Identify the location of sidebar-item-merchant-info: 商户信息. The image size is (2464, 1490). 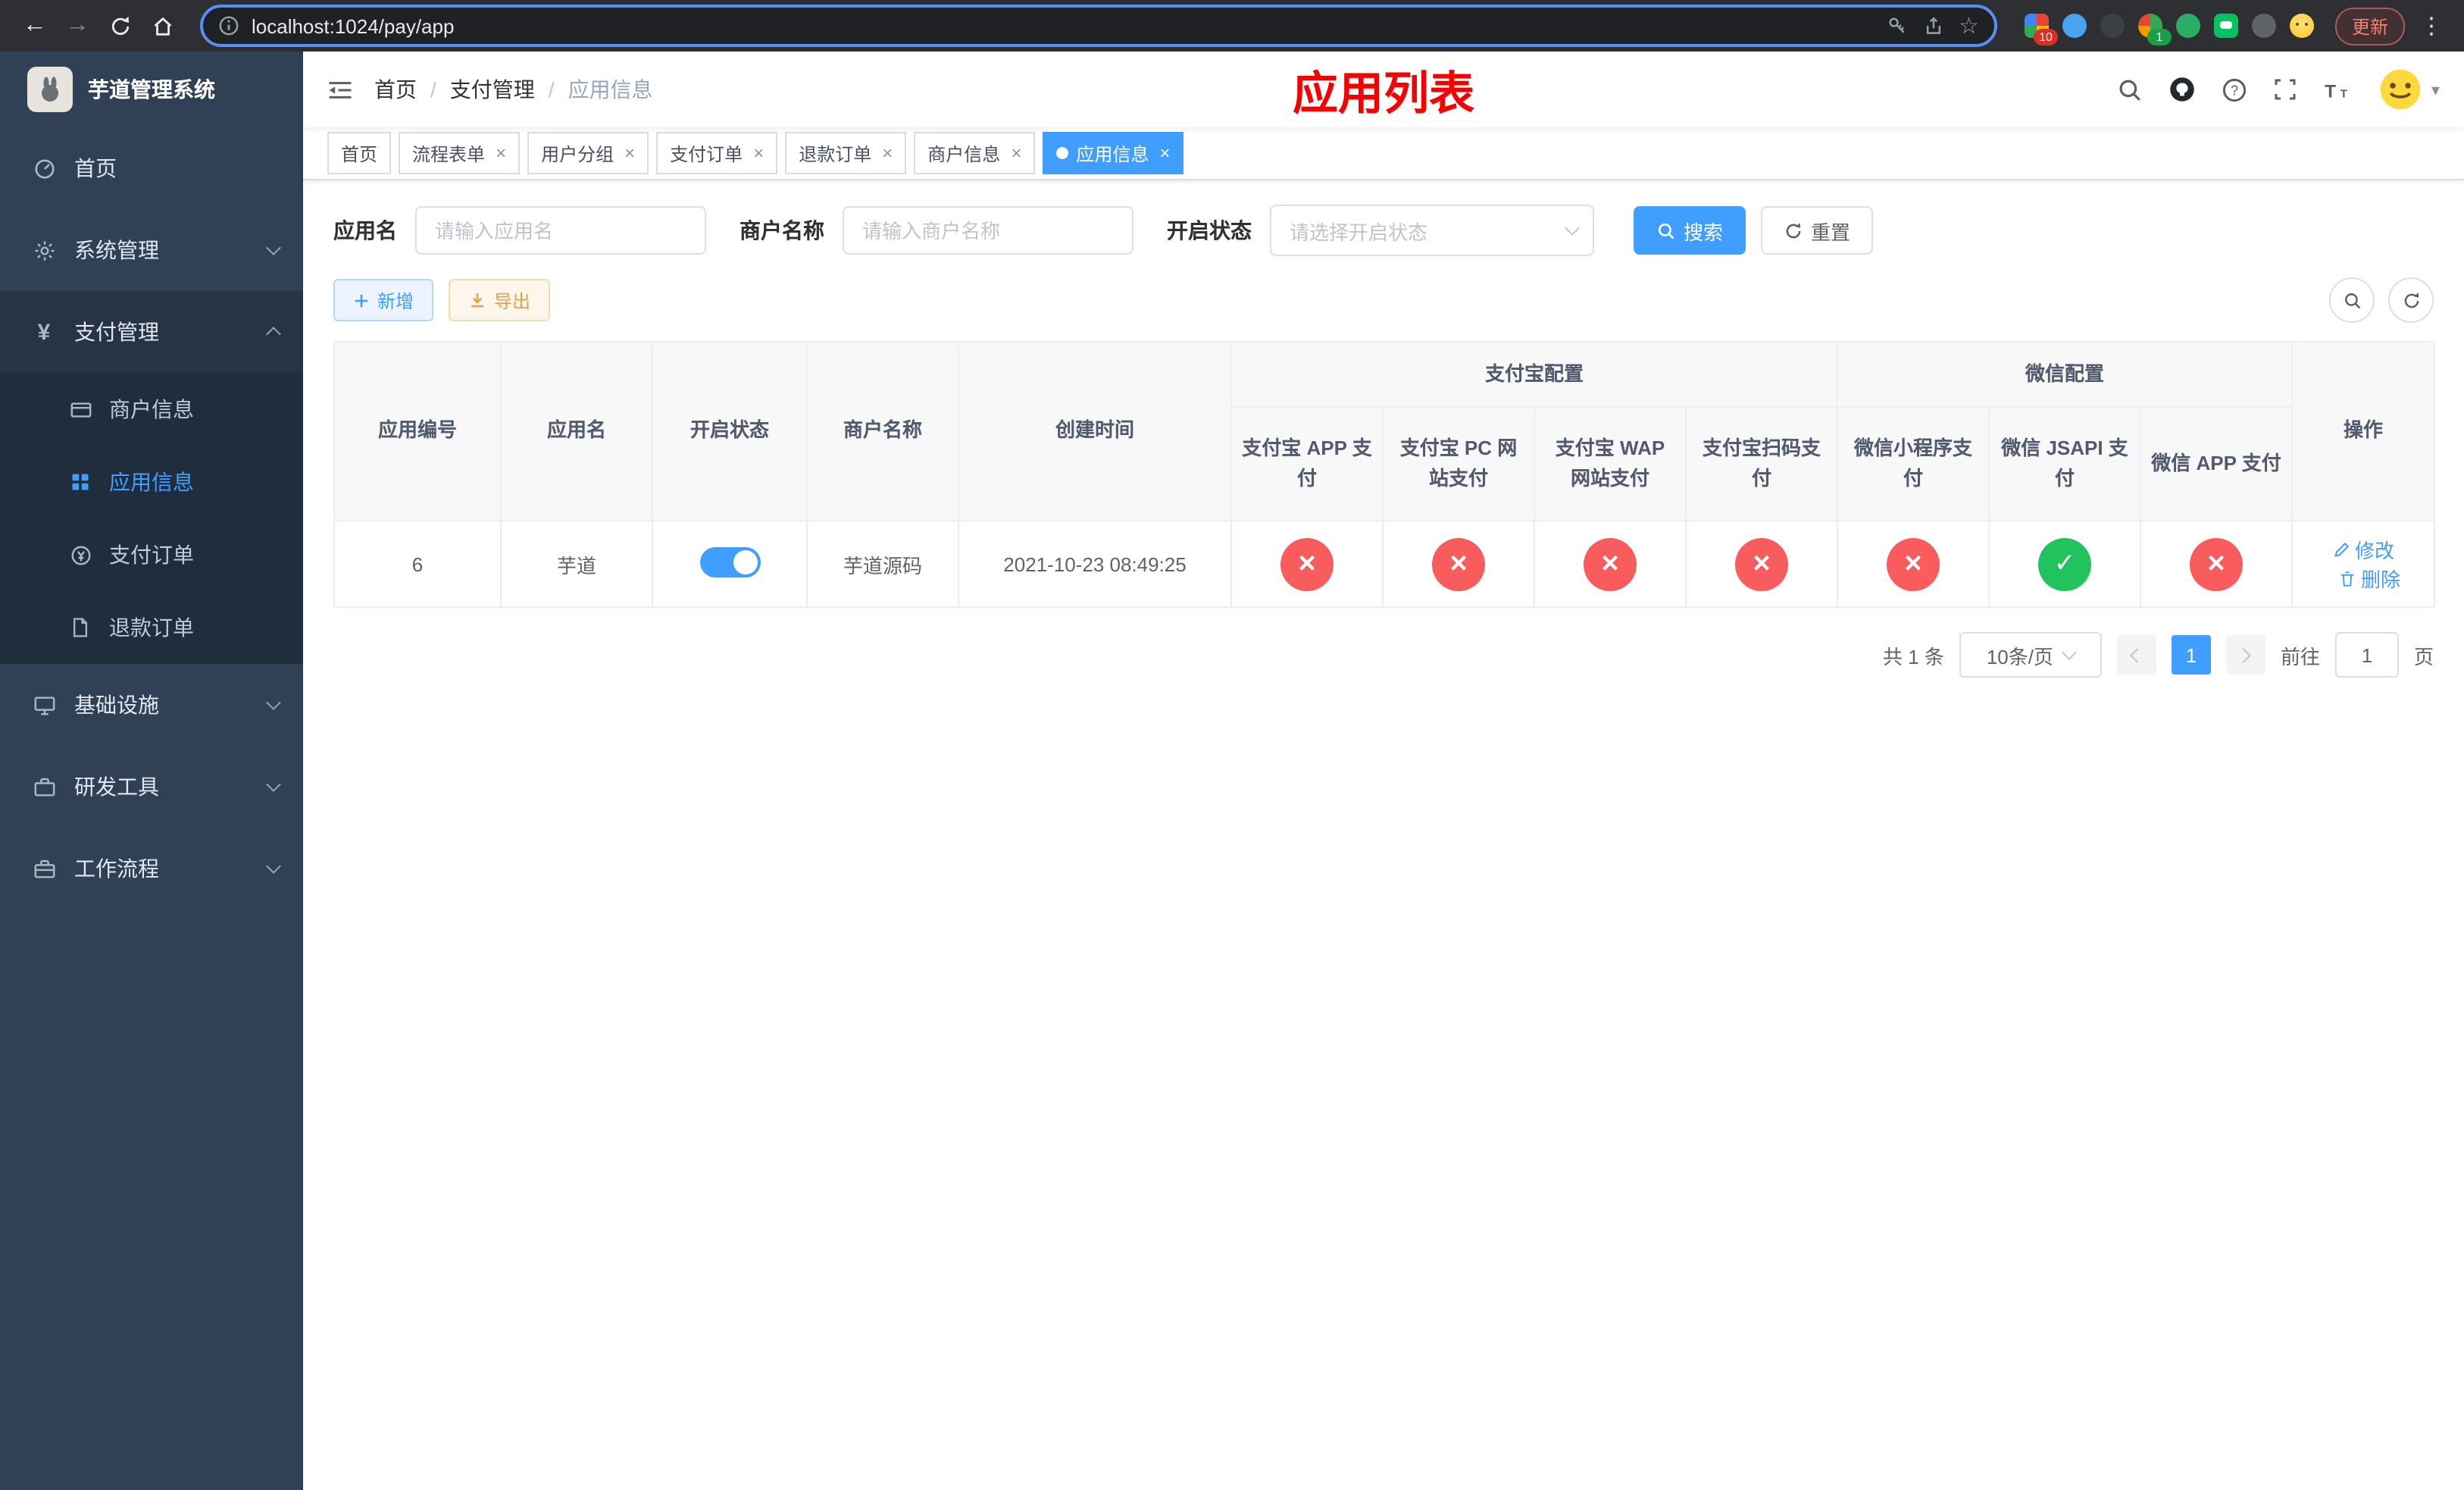
(151, 410).